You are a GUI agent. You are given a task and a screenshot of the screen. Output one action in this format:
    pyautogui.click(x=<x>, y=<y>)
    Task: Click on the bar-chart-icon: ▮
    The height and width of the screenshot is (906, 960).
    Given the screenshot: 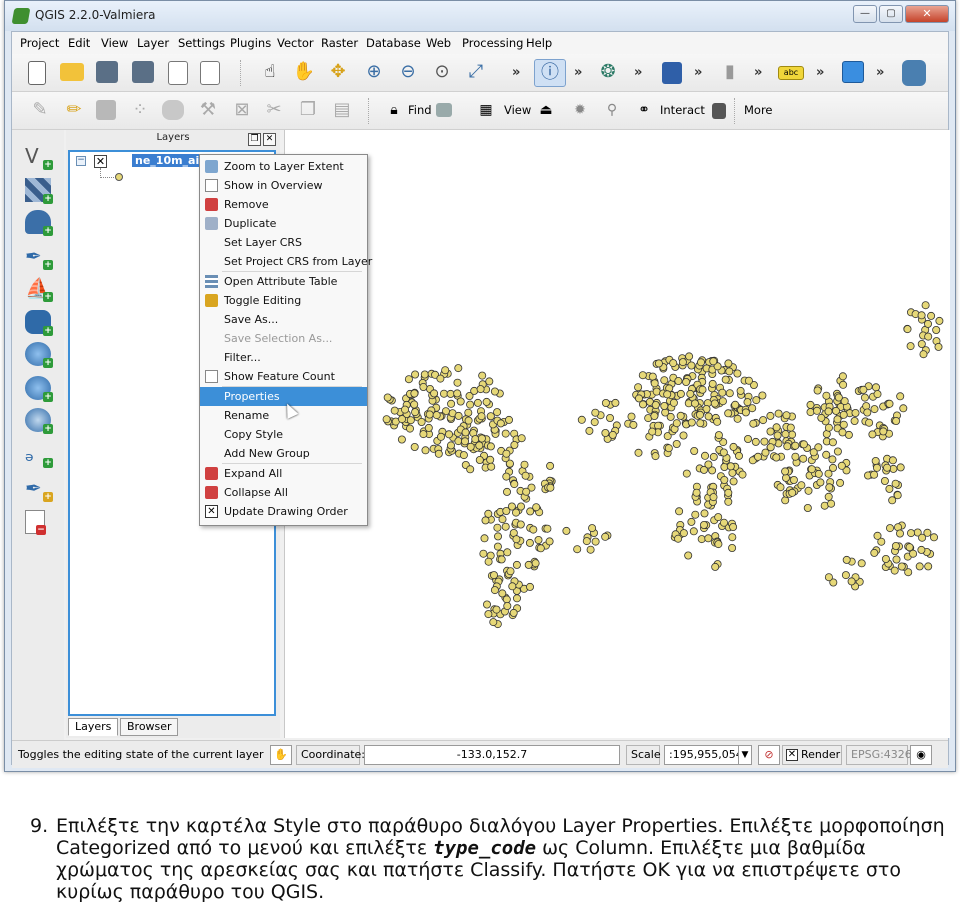 What is the action you would take?
    pyautogui.click(x=730, y=72)
    